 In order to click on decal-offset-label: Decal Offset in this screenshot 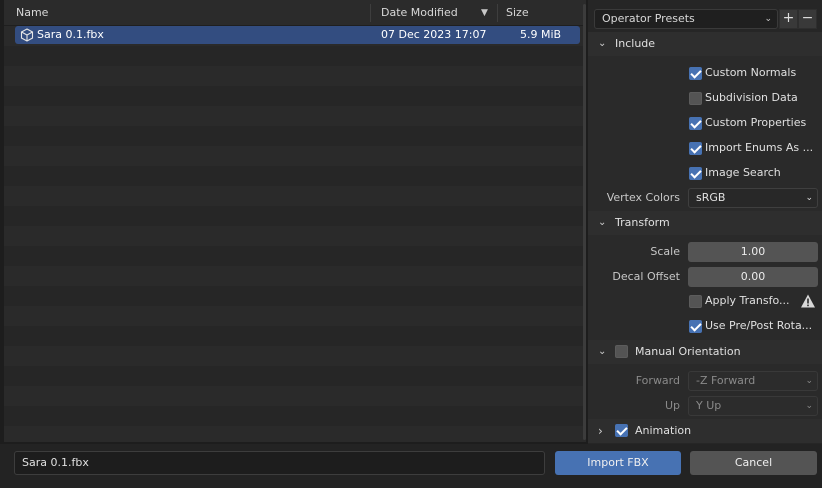, I will do `click(646, 276)`.